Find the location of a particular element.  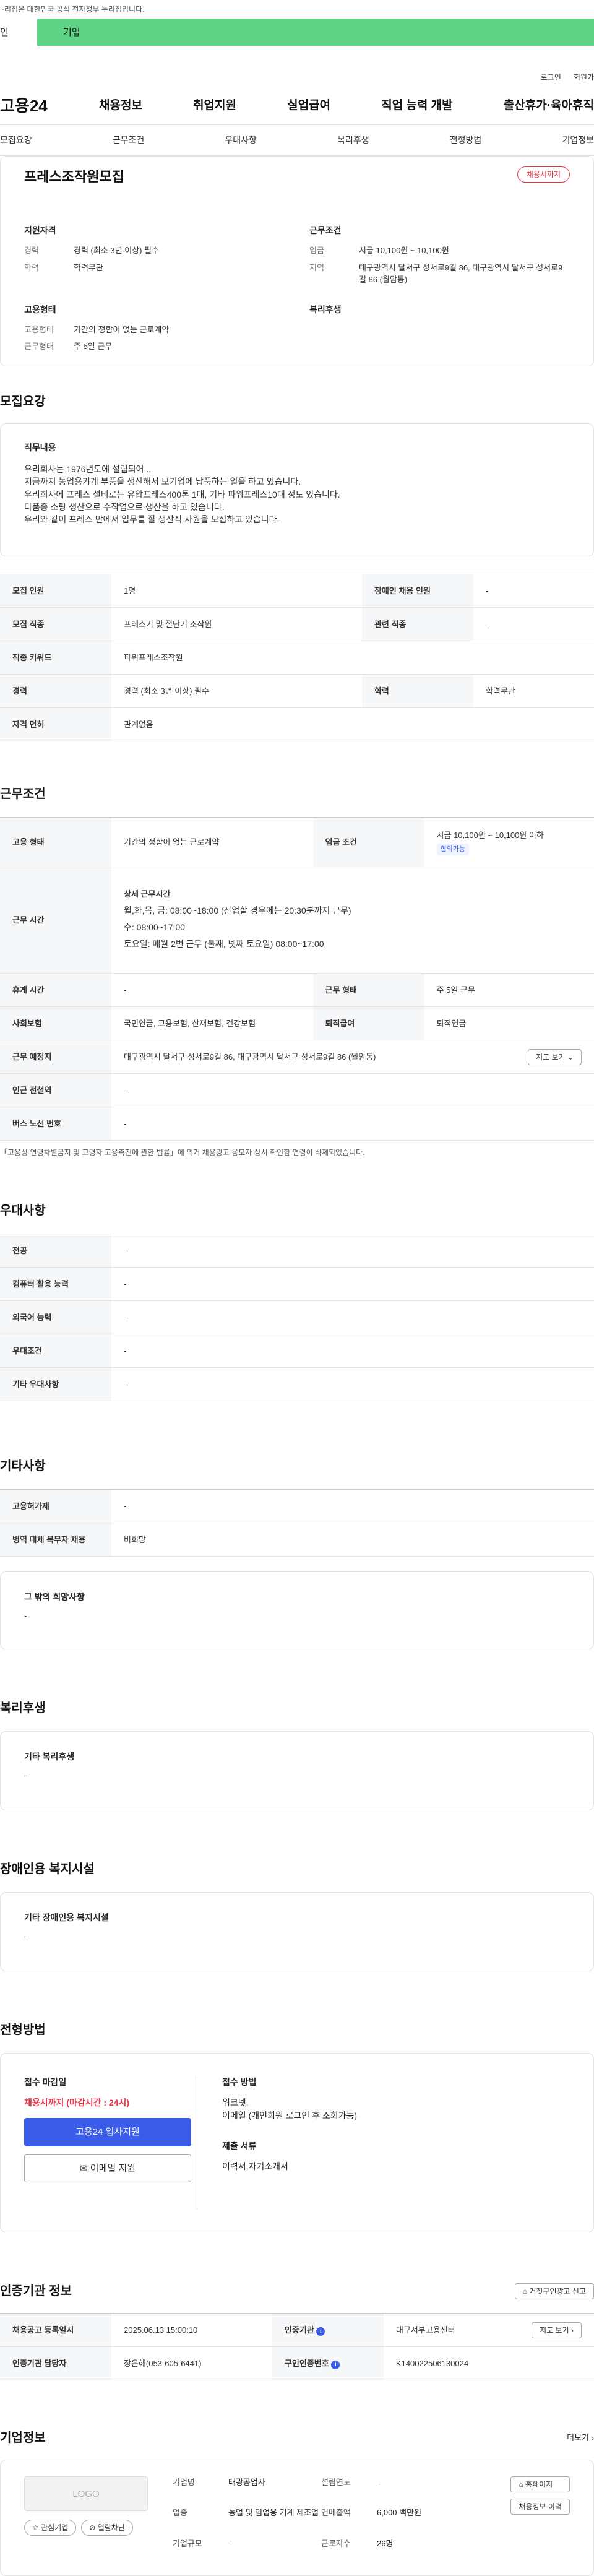

anchor-preference: 우대사항 is located at coordinates (241, 140).